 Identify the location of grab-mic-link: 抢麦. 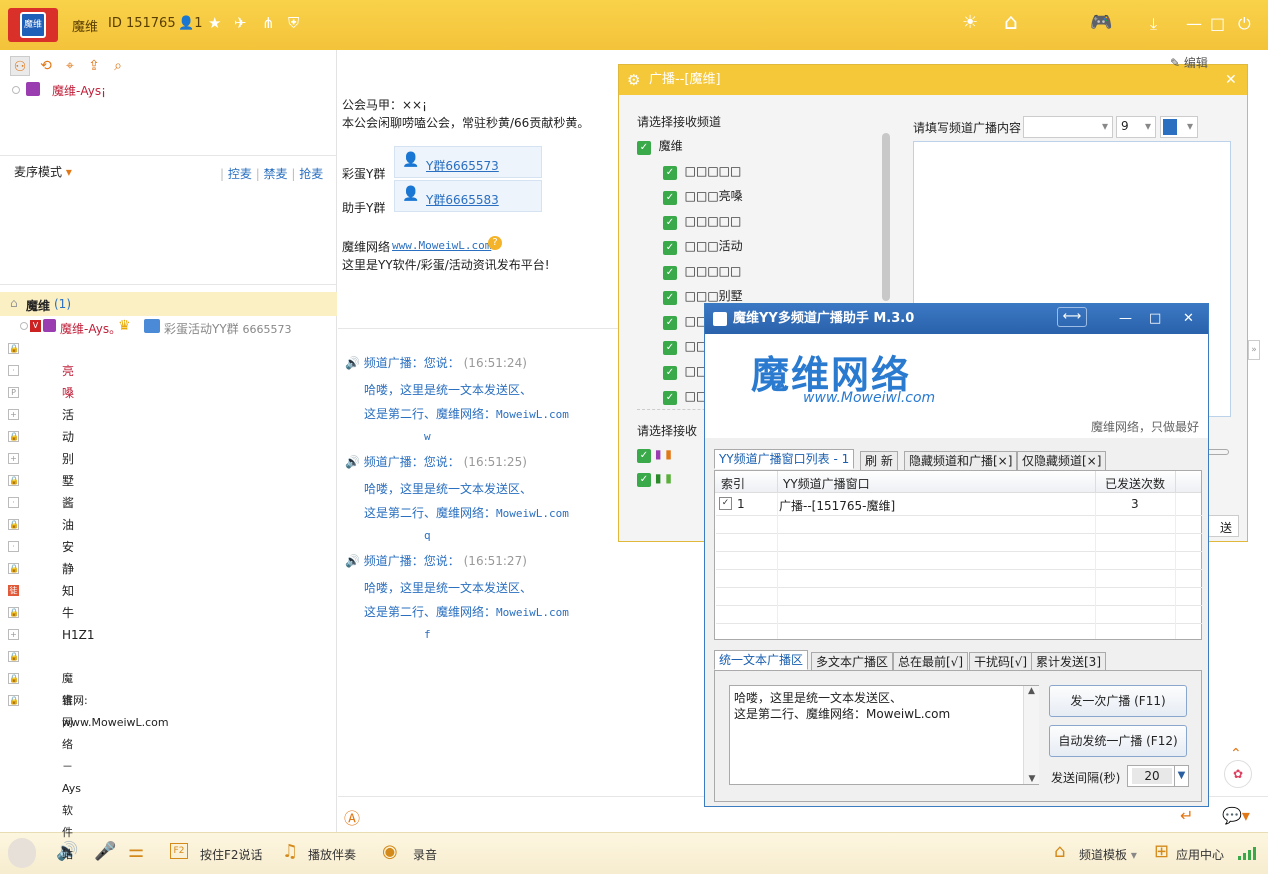
(311, 174).